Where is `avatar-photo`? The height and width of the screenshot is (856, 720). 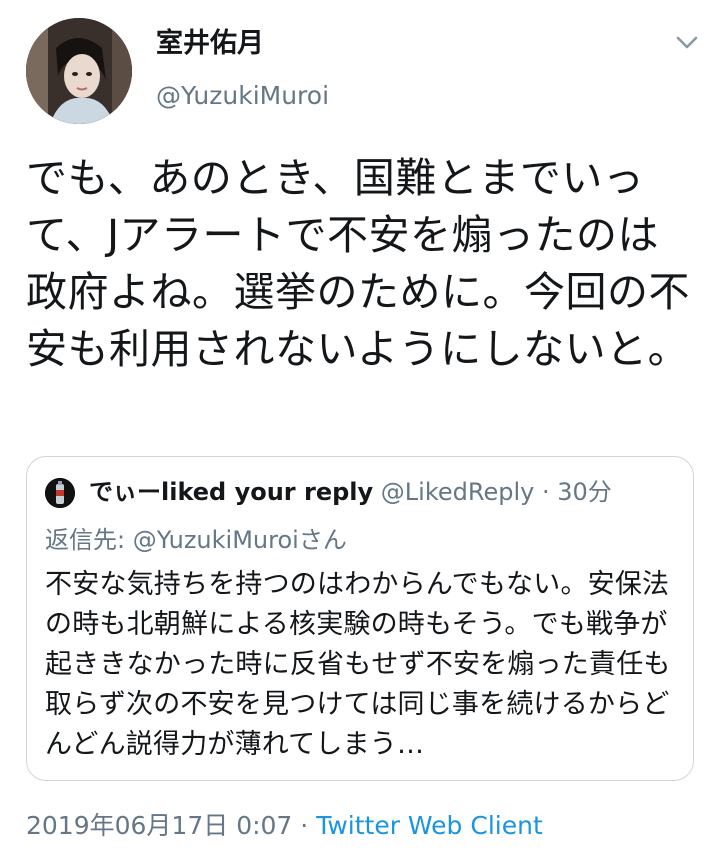
avatar-photo is located at coordinates (79, 71).